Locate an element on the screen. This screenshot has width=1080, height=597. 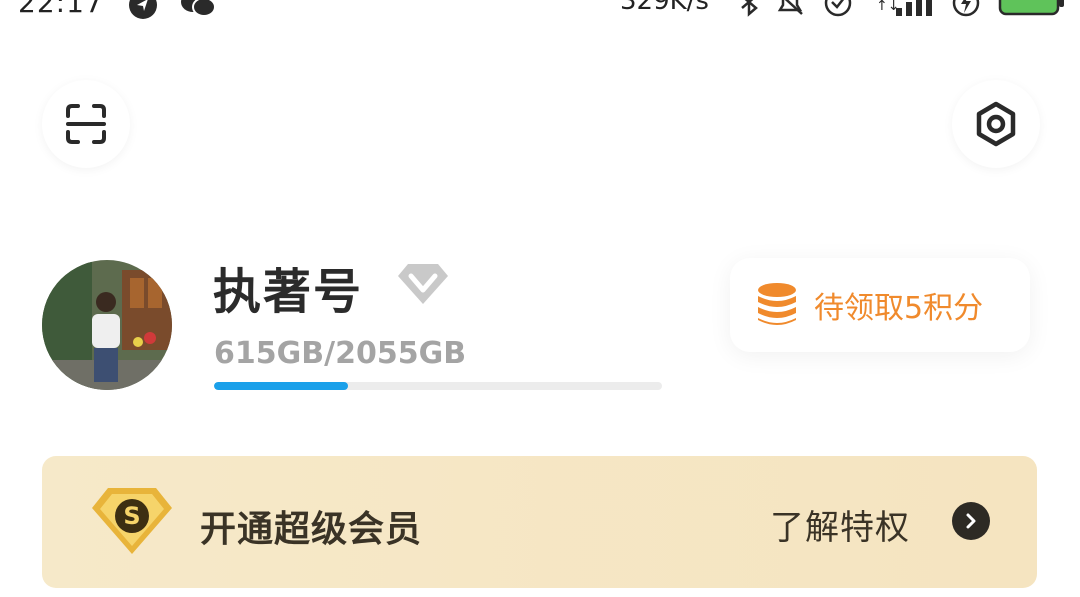
signal-icon: ↑↓ is located at coordinates (906, 10).